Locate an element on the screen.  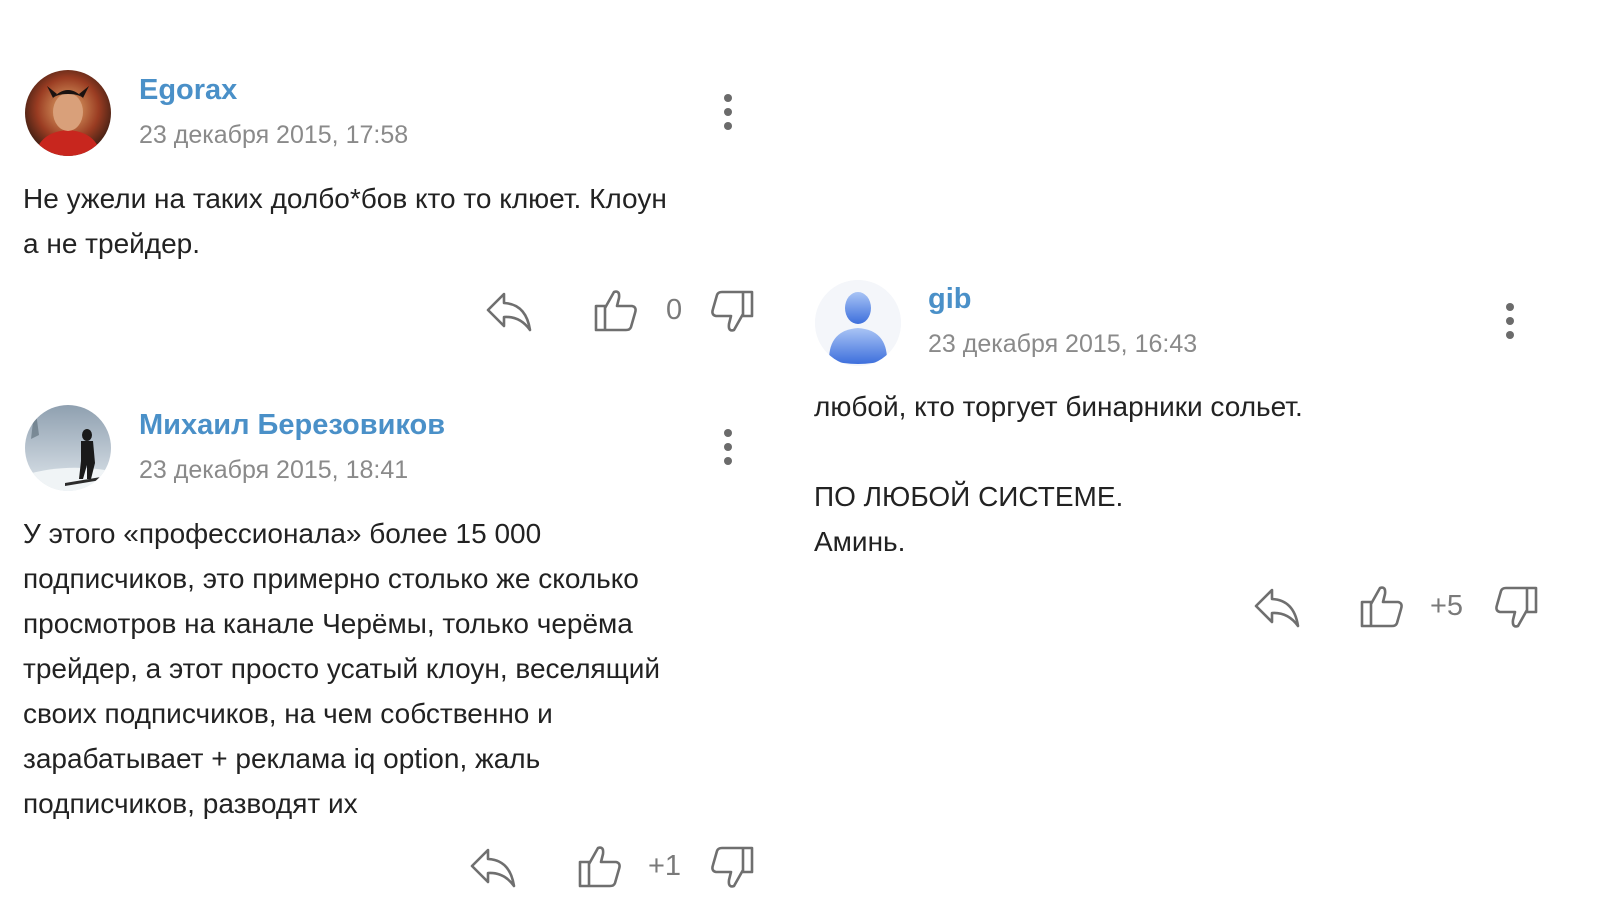
comment-actions: 0 is located at coordinates (400, 311).